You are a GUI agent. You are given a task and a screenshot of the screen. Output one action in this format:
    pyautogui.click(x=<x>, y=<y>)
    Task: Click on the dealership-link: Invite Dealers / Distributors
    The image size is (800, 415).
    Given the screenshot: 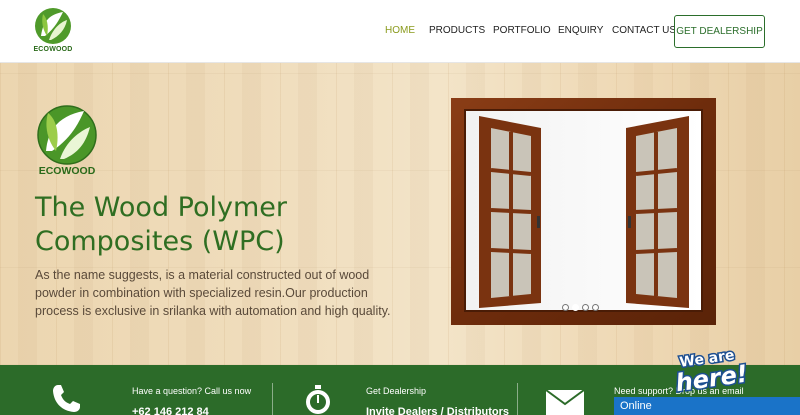 What is the action you would take?
    pyautogui.click(x=437, y=410)
    